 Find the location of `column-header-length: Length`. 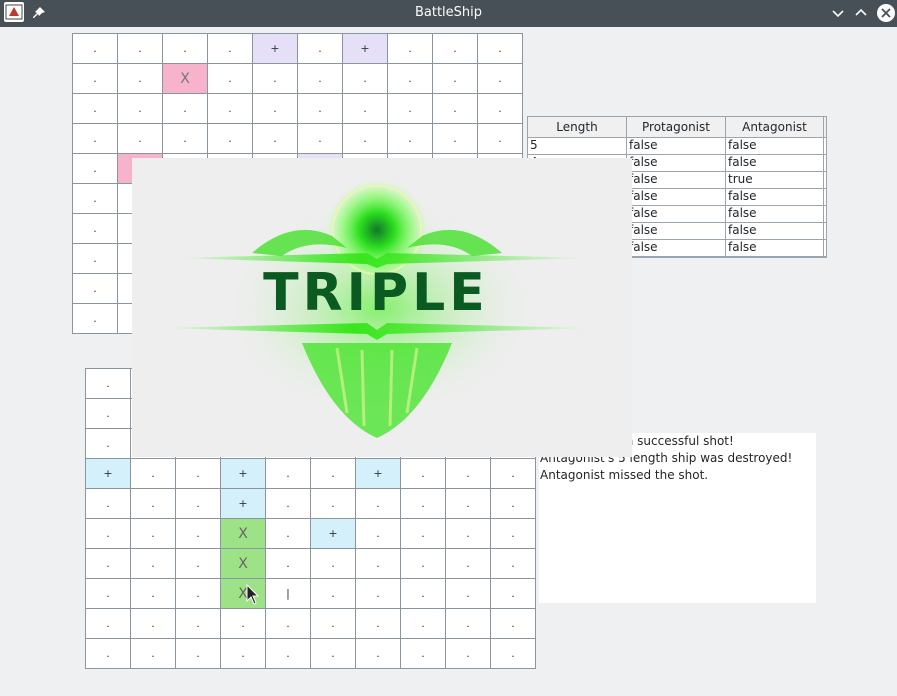

column-header-length: Length is located at coordinates (577, 127).